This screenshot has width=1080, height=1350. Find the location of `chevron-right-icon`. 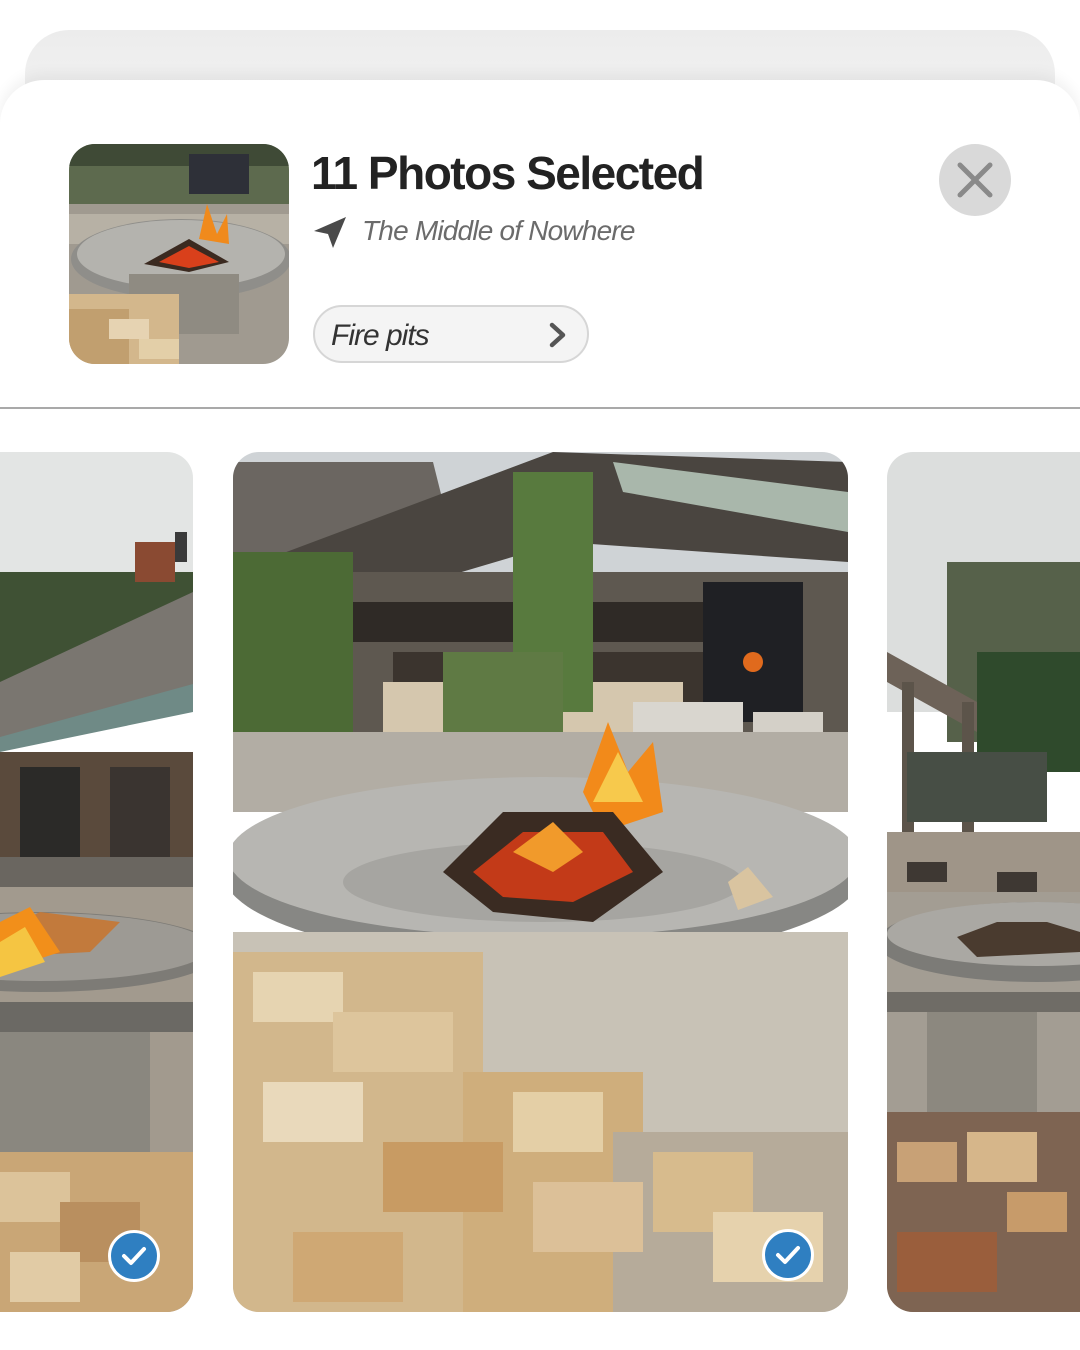

chevron-right-icon is located at coordinates (557, 335).